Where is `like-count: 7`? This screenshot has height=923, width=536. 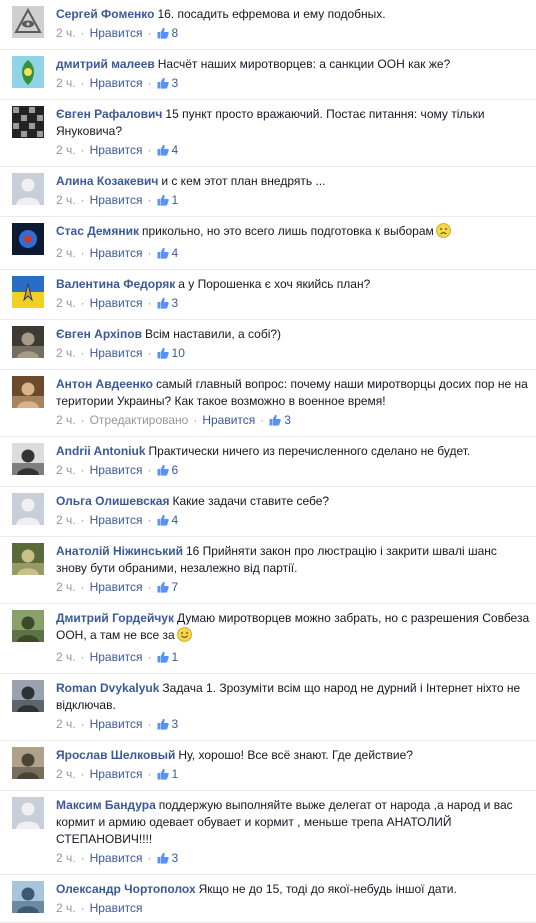
like-count: 7 is located at coordinates (175, 587).